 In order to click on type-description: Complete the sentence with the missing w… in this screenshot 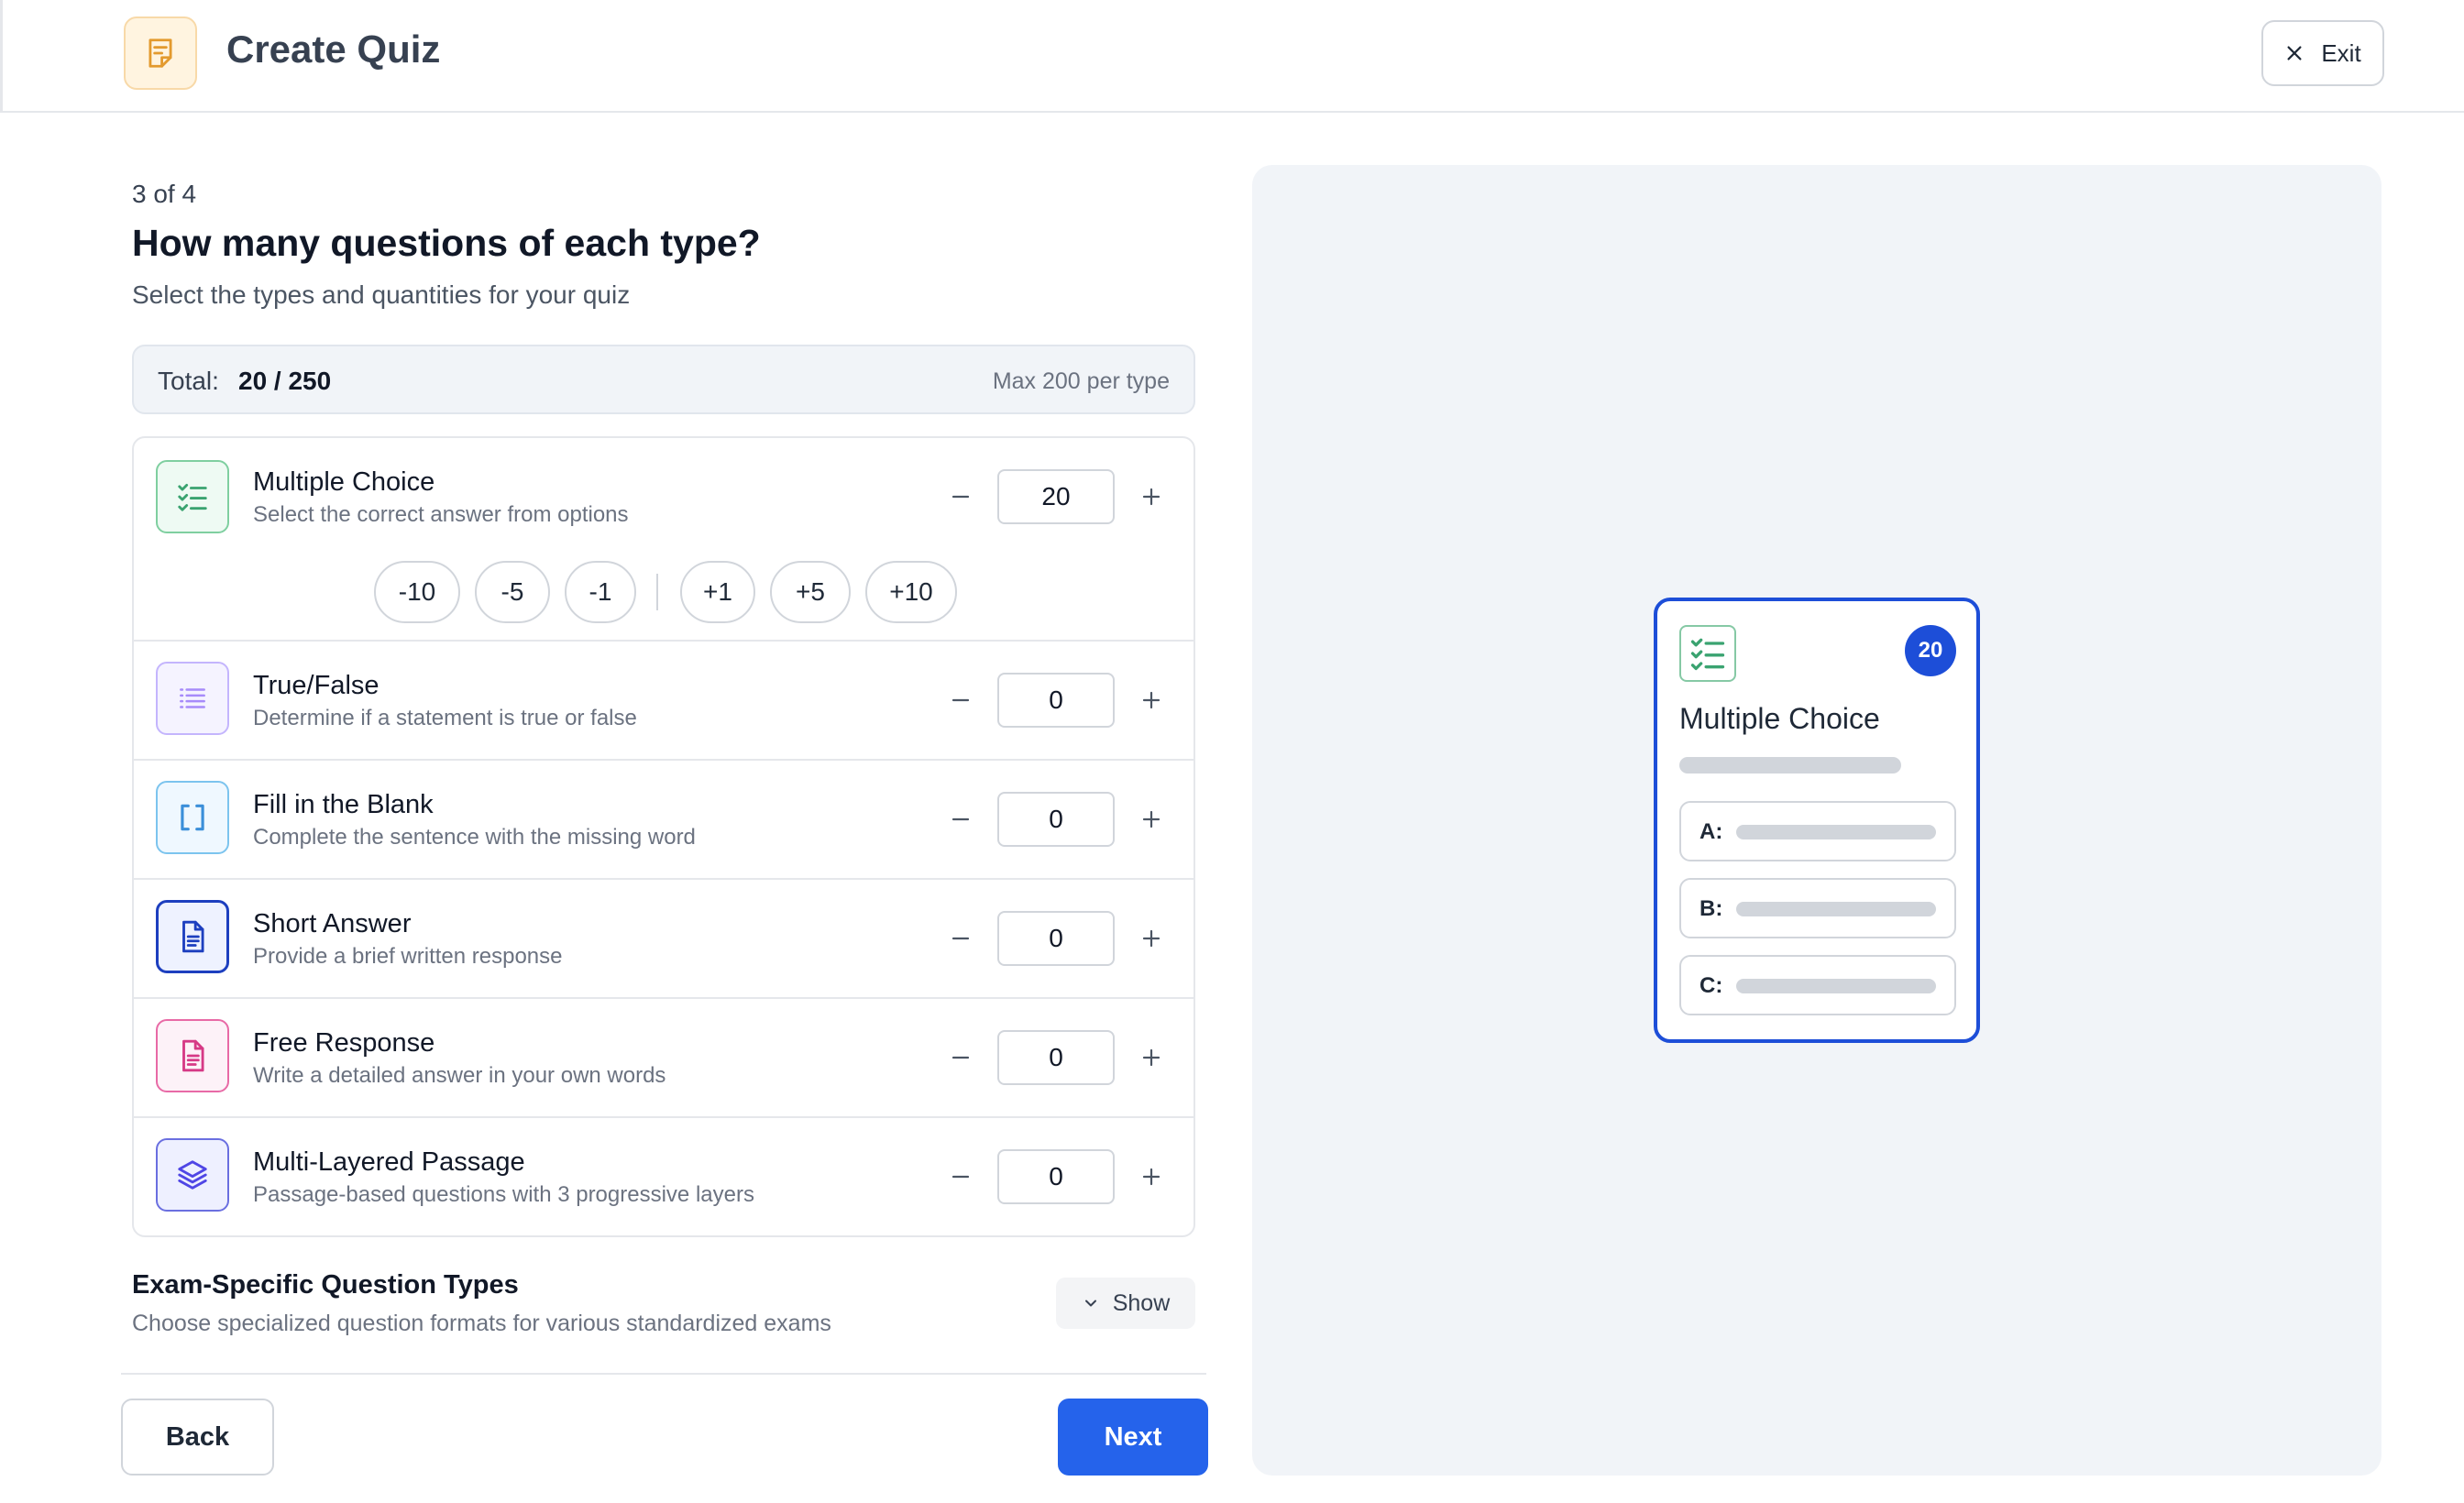, I will do `click(474, 837)`.